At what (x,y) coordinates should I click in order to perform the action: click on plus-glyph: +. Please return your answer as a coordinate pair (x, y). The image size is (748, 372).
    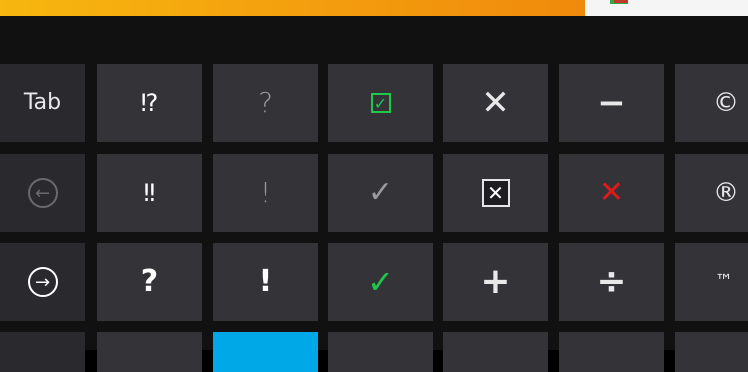
    Looking at the image, I should click on (495, 281).